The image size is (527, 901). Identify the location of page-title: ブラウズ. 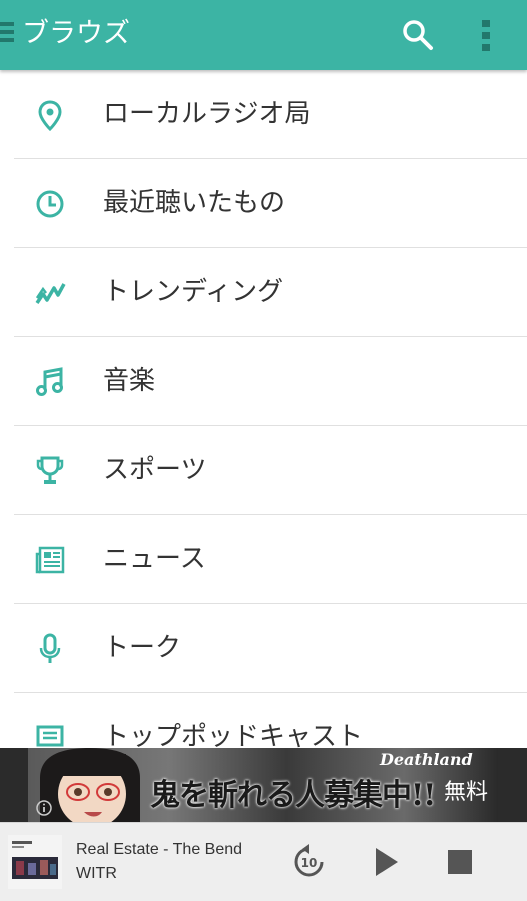
(76, 33).